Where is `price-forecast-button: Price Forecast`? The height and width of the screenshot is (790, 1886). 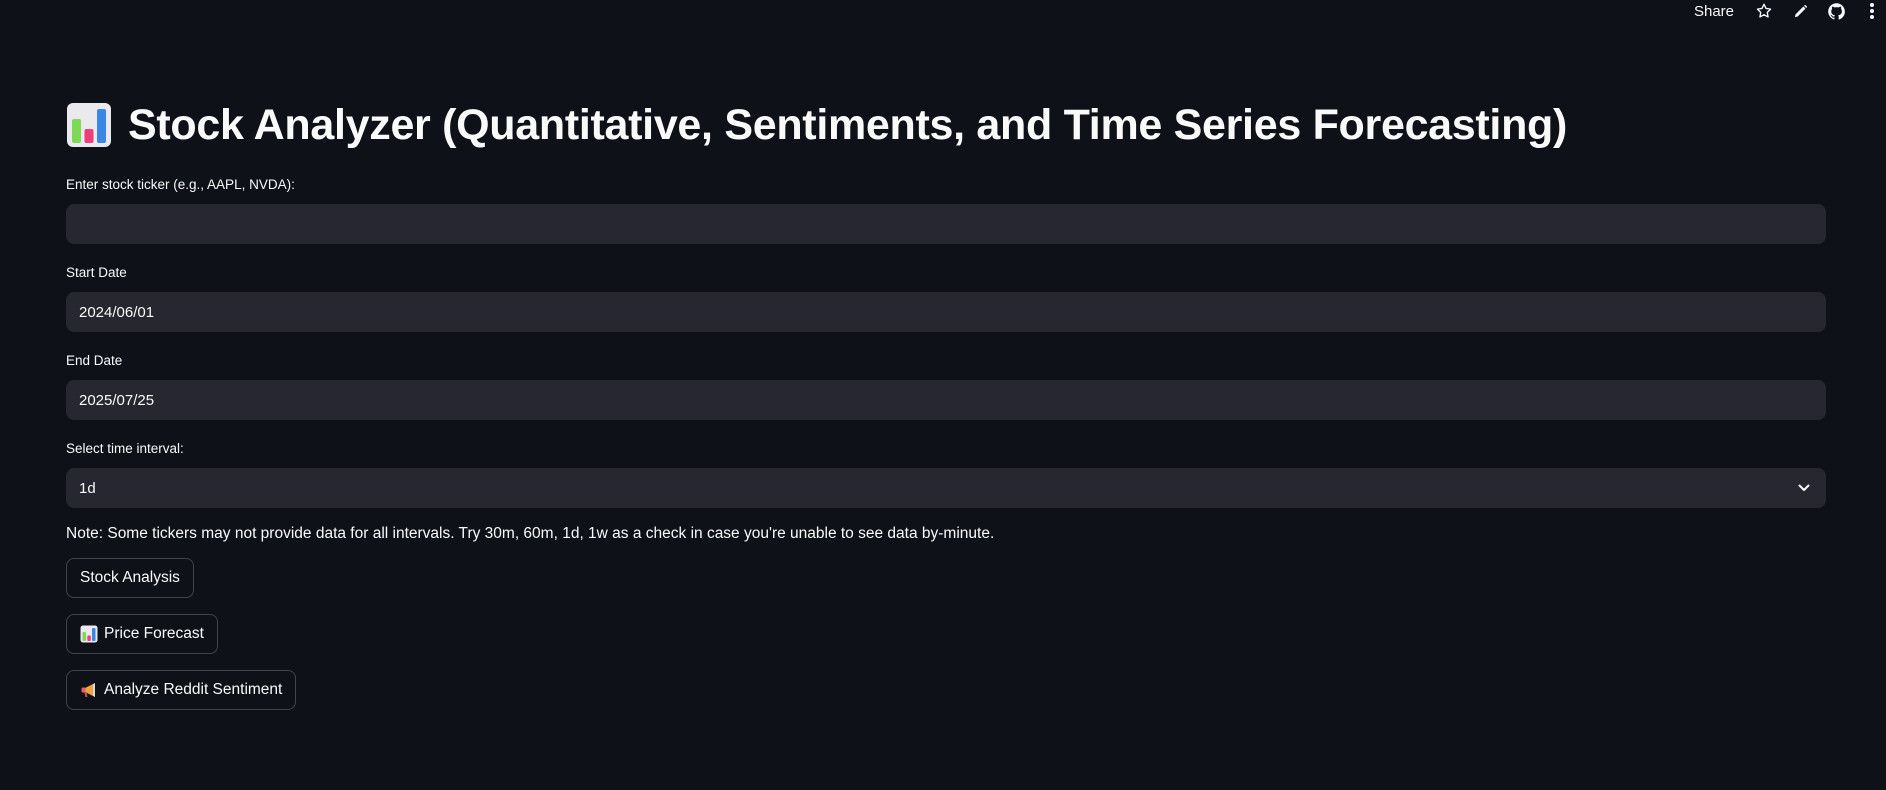
price-forecast-button: Price Forecast is located at coordinates (142, 634).